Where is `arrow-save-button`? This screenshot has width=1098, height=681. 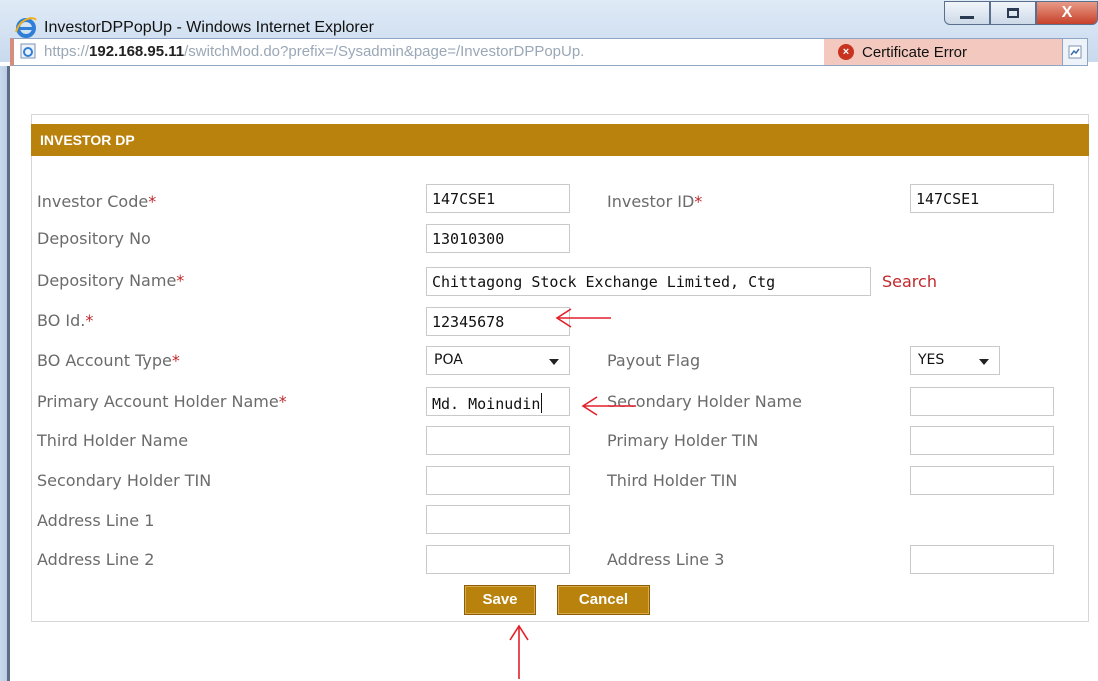
arrow-save-button is located at coordinates (519, 651).